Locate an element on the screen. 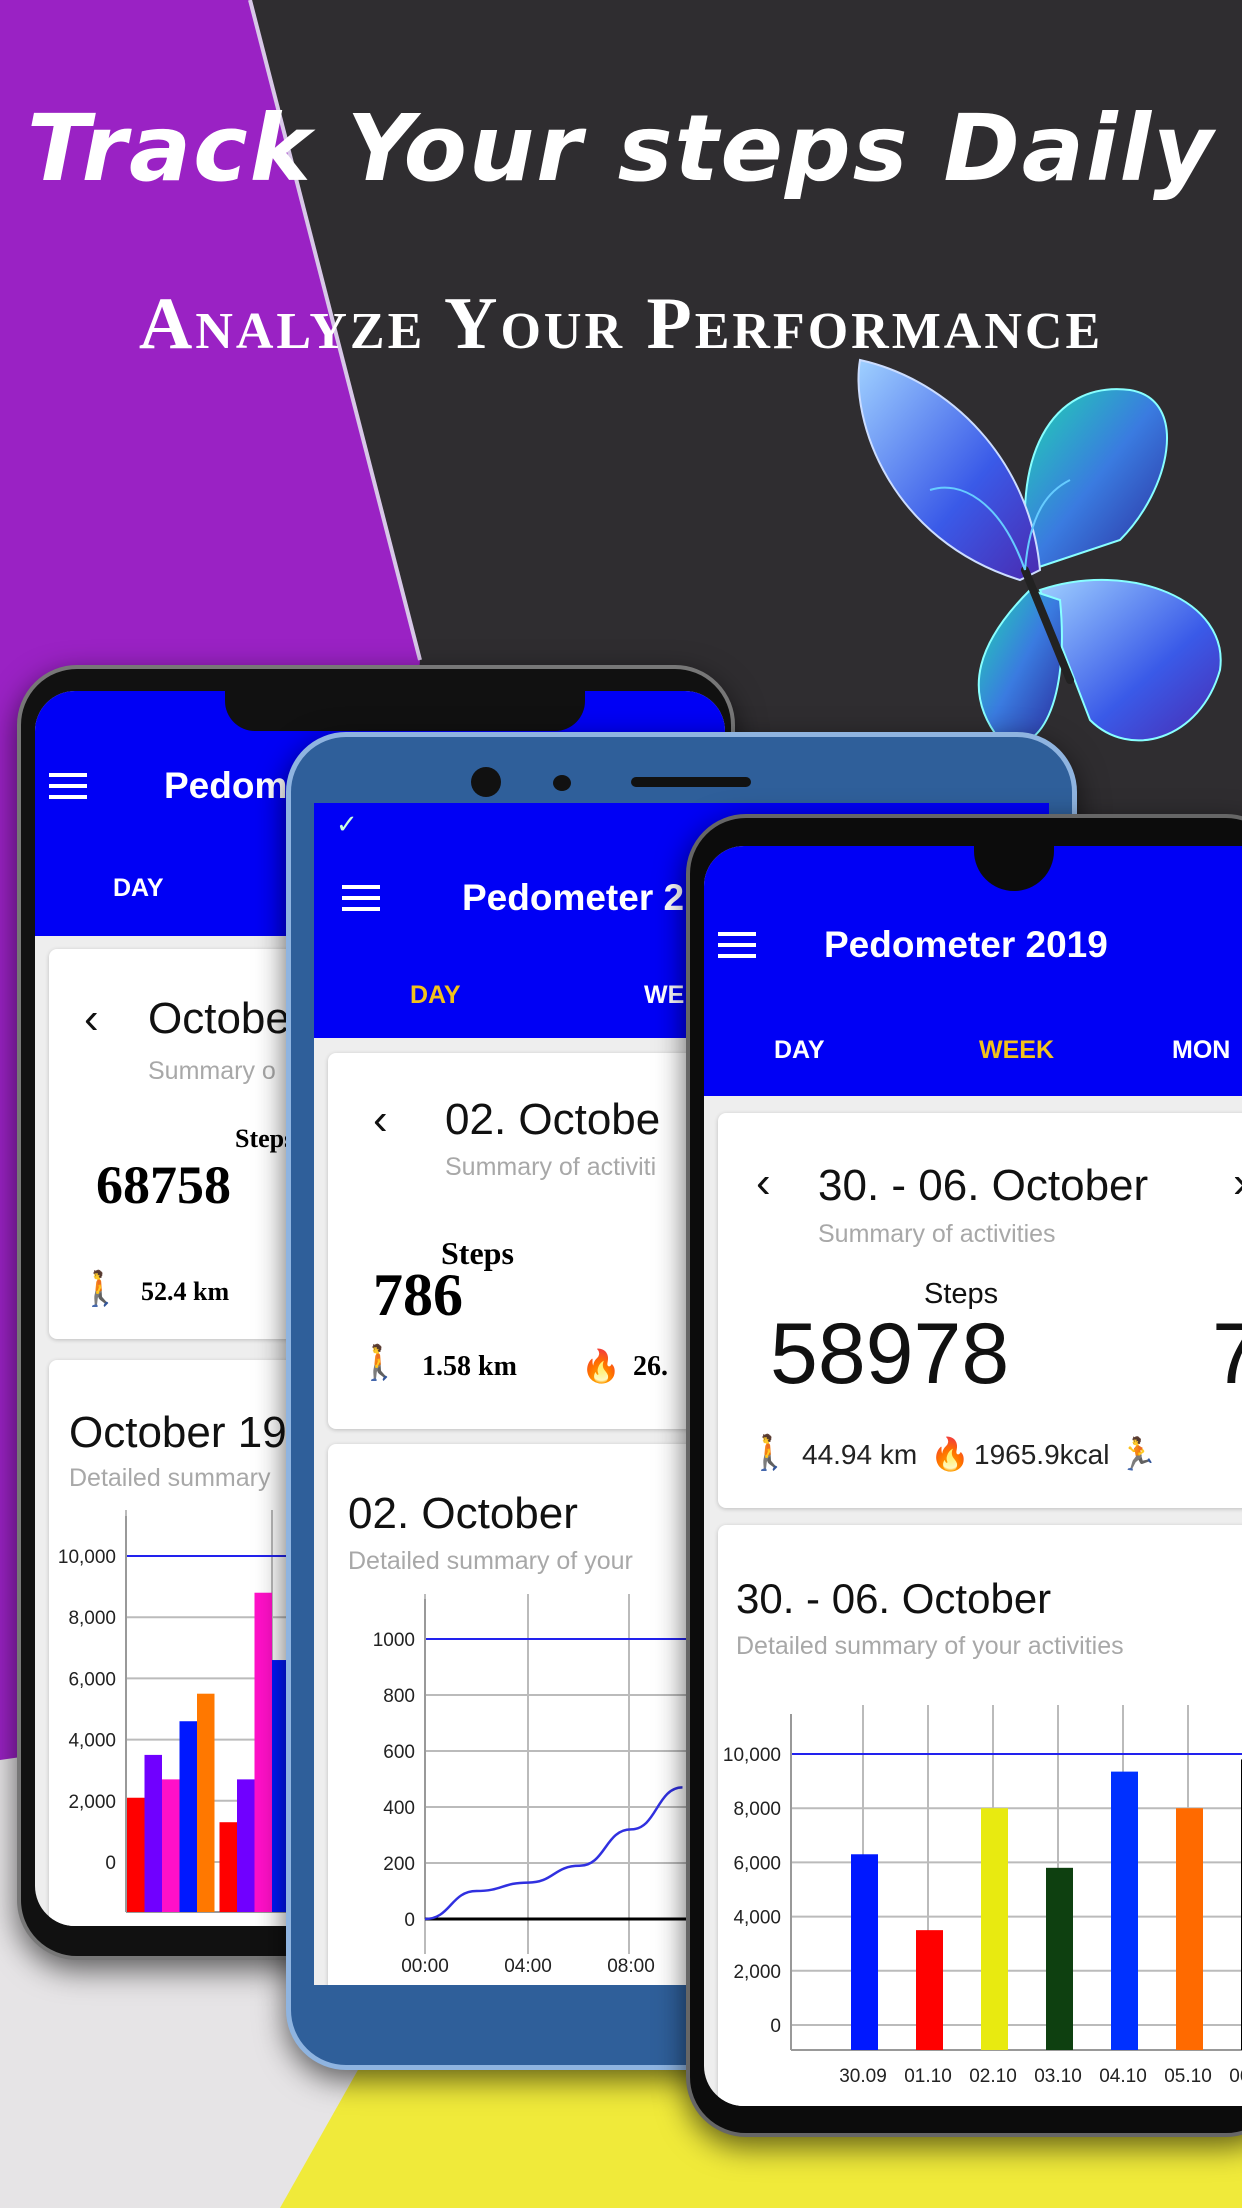  steps-value: 786 is located at coordinates (418, 1295).